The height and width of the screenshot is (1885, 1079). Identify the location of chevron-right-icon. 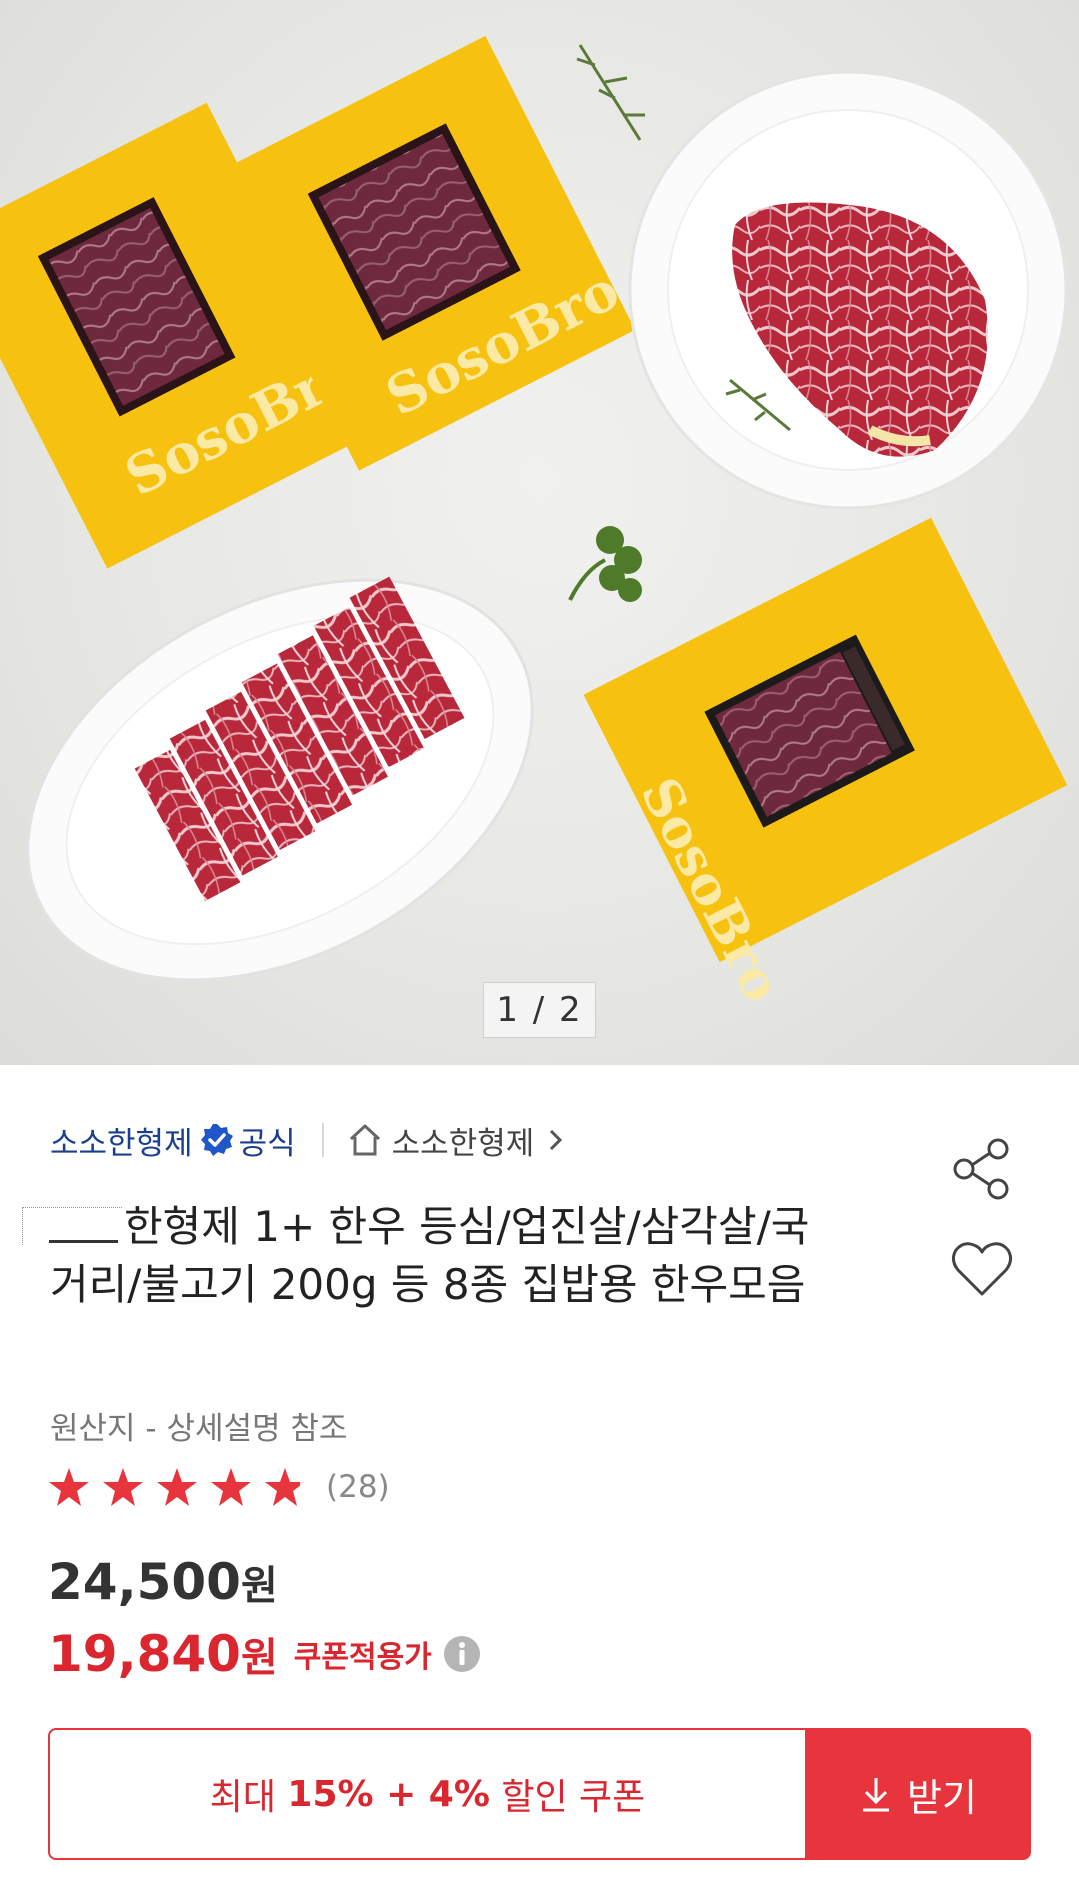
(556, 1140).